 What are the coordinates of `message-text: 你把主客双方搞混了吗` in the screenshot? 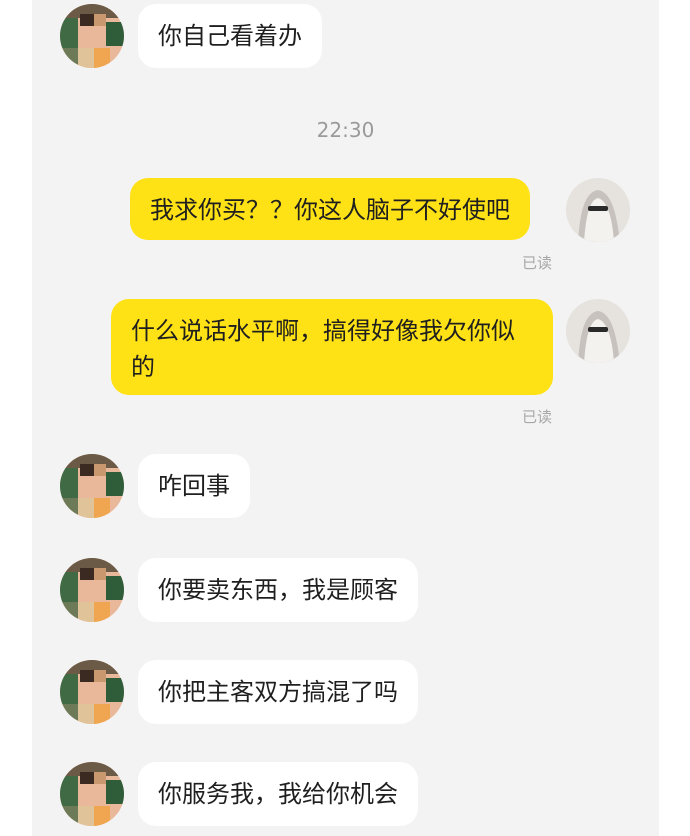 It's located at (278, 692).